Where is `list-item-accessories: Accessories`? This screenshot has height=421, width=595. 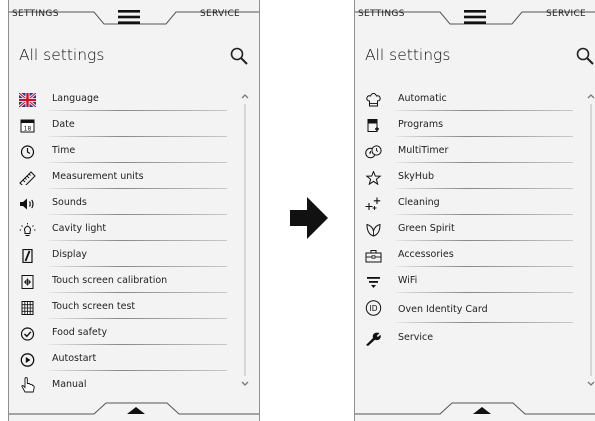 list-item-accessories: Accessories is located at coordinates (469, 257).